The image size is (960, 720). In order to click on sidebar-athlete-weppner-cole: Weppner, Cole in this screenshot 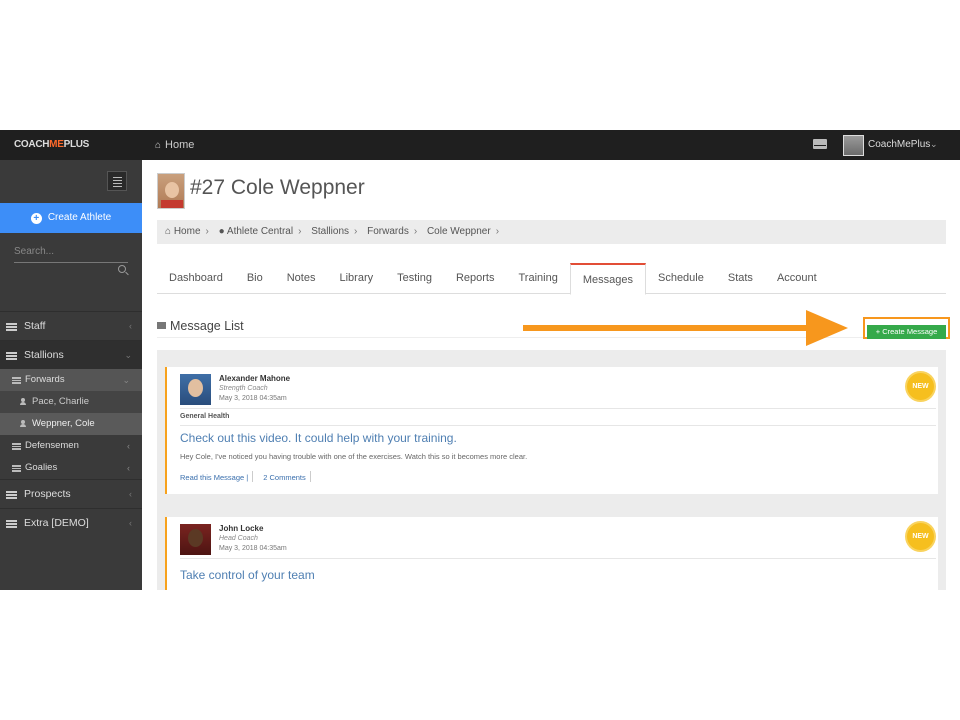, I will do `click(71, 424)`.